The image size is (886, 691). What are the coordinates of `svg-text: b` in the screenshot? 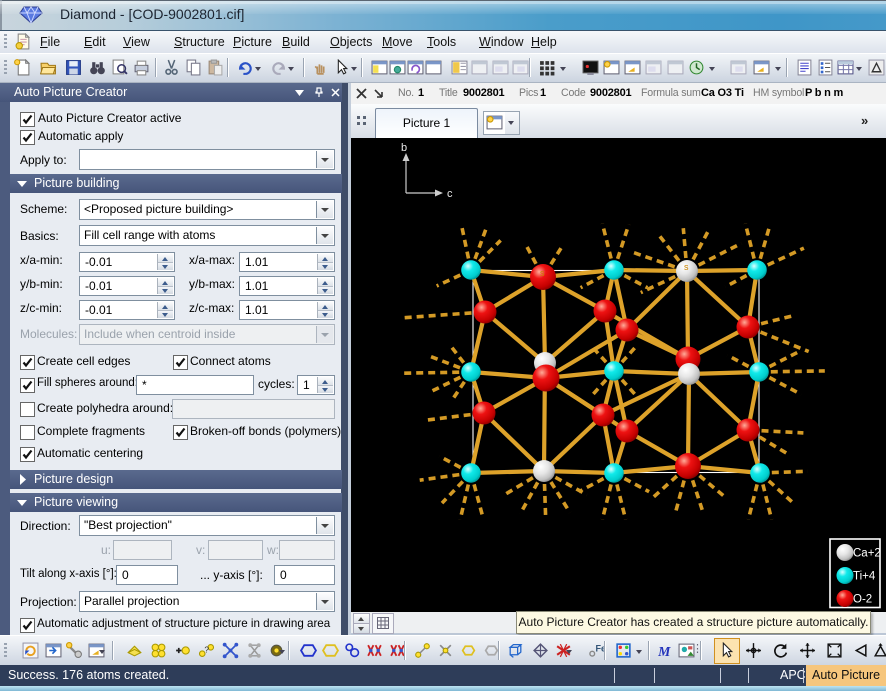 It's located at (404, 148).